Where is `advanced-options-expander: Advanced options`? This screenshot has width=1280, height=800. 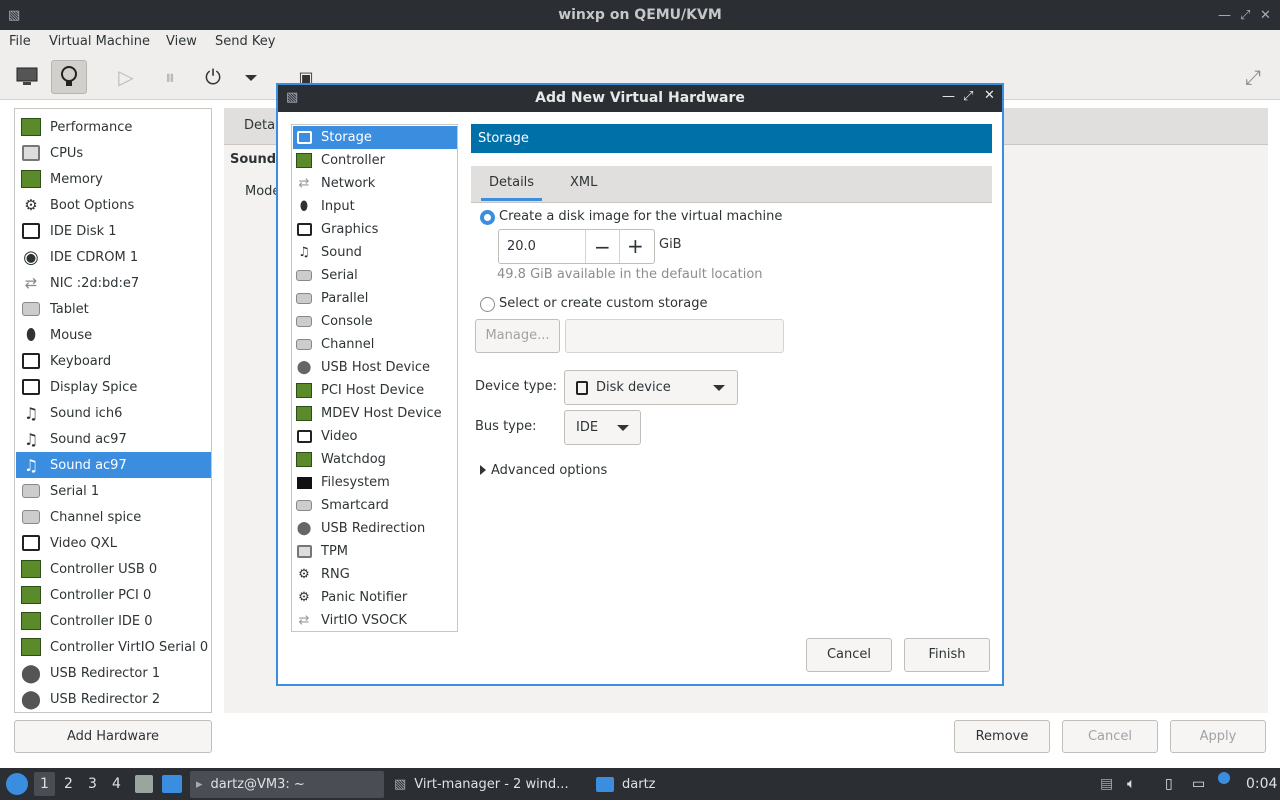
advanced-options-expander: Advanced options is located at coordinates (549, 470).